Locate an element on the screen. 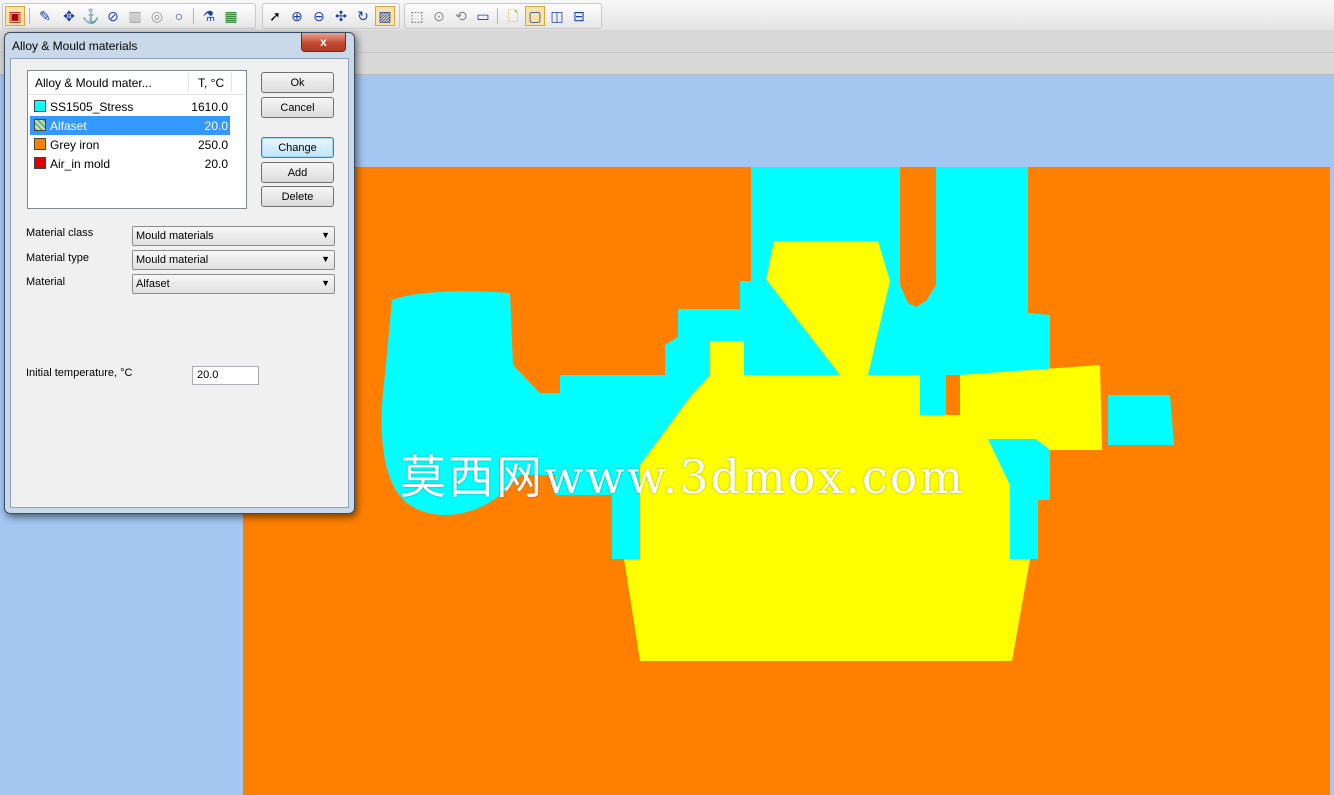 This screenshot has height=795, width=1334. material-type-value: Mould material is located at coordinates (172, 260).